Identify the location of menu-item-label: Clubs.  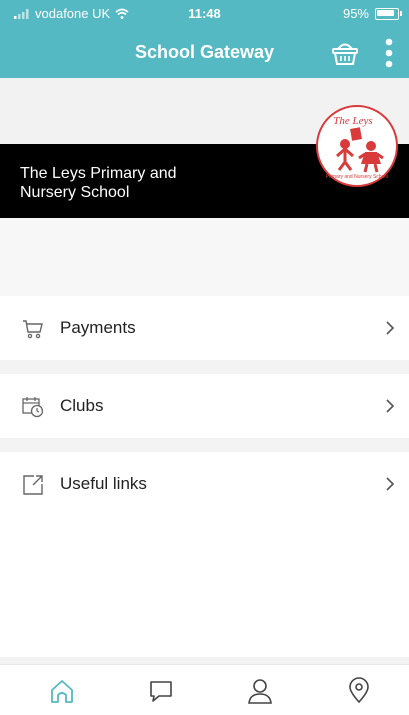
(82, 405).